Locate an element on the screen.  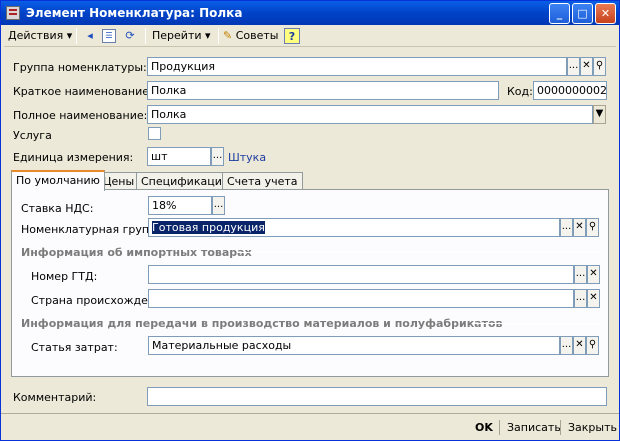
chevron-down-icon: ▼ is located at coordinates (599, 113).